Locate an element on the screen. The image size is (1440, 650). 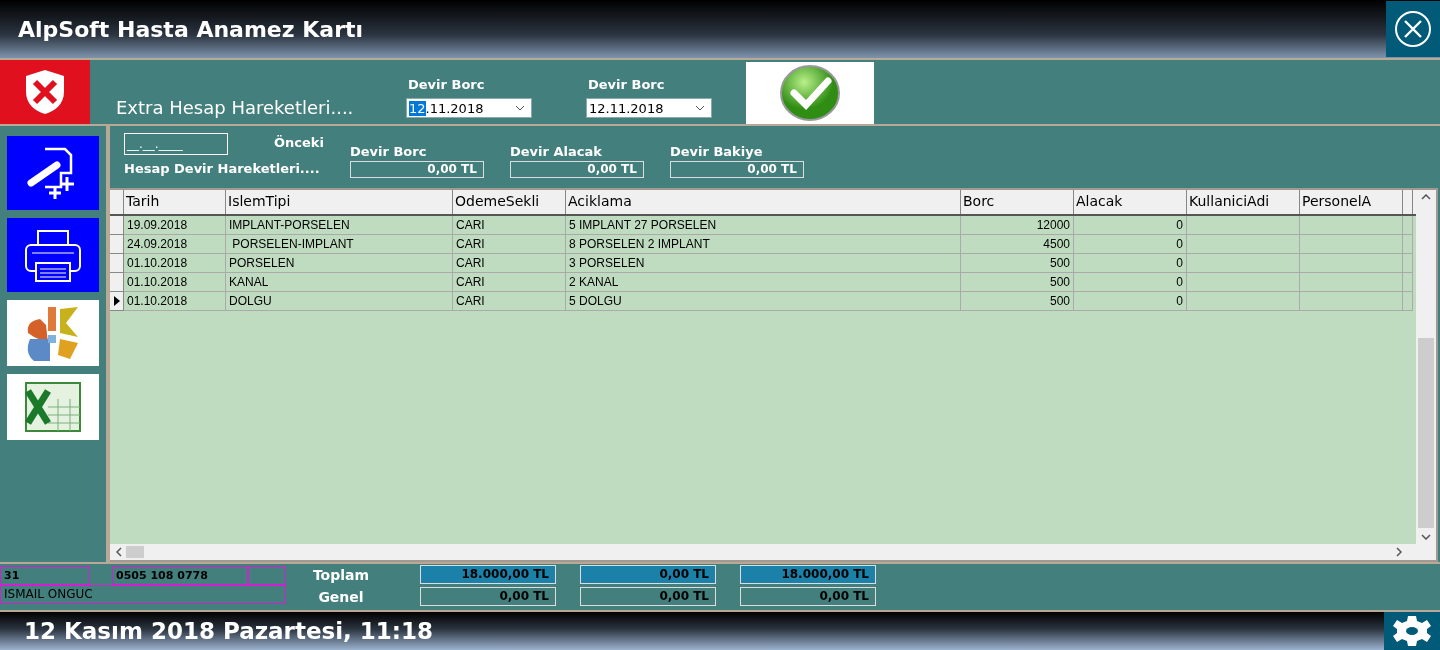
current-row-icon is located at coordinates (116, 301).